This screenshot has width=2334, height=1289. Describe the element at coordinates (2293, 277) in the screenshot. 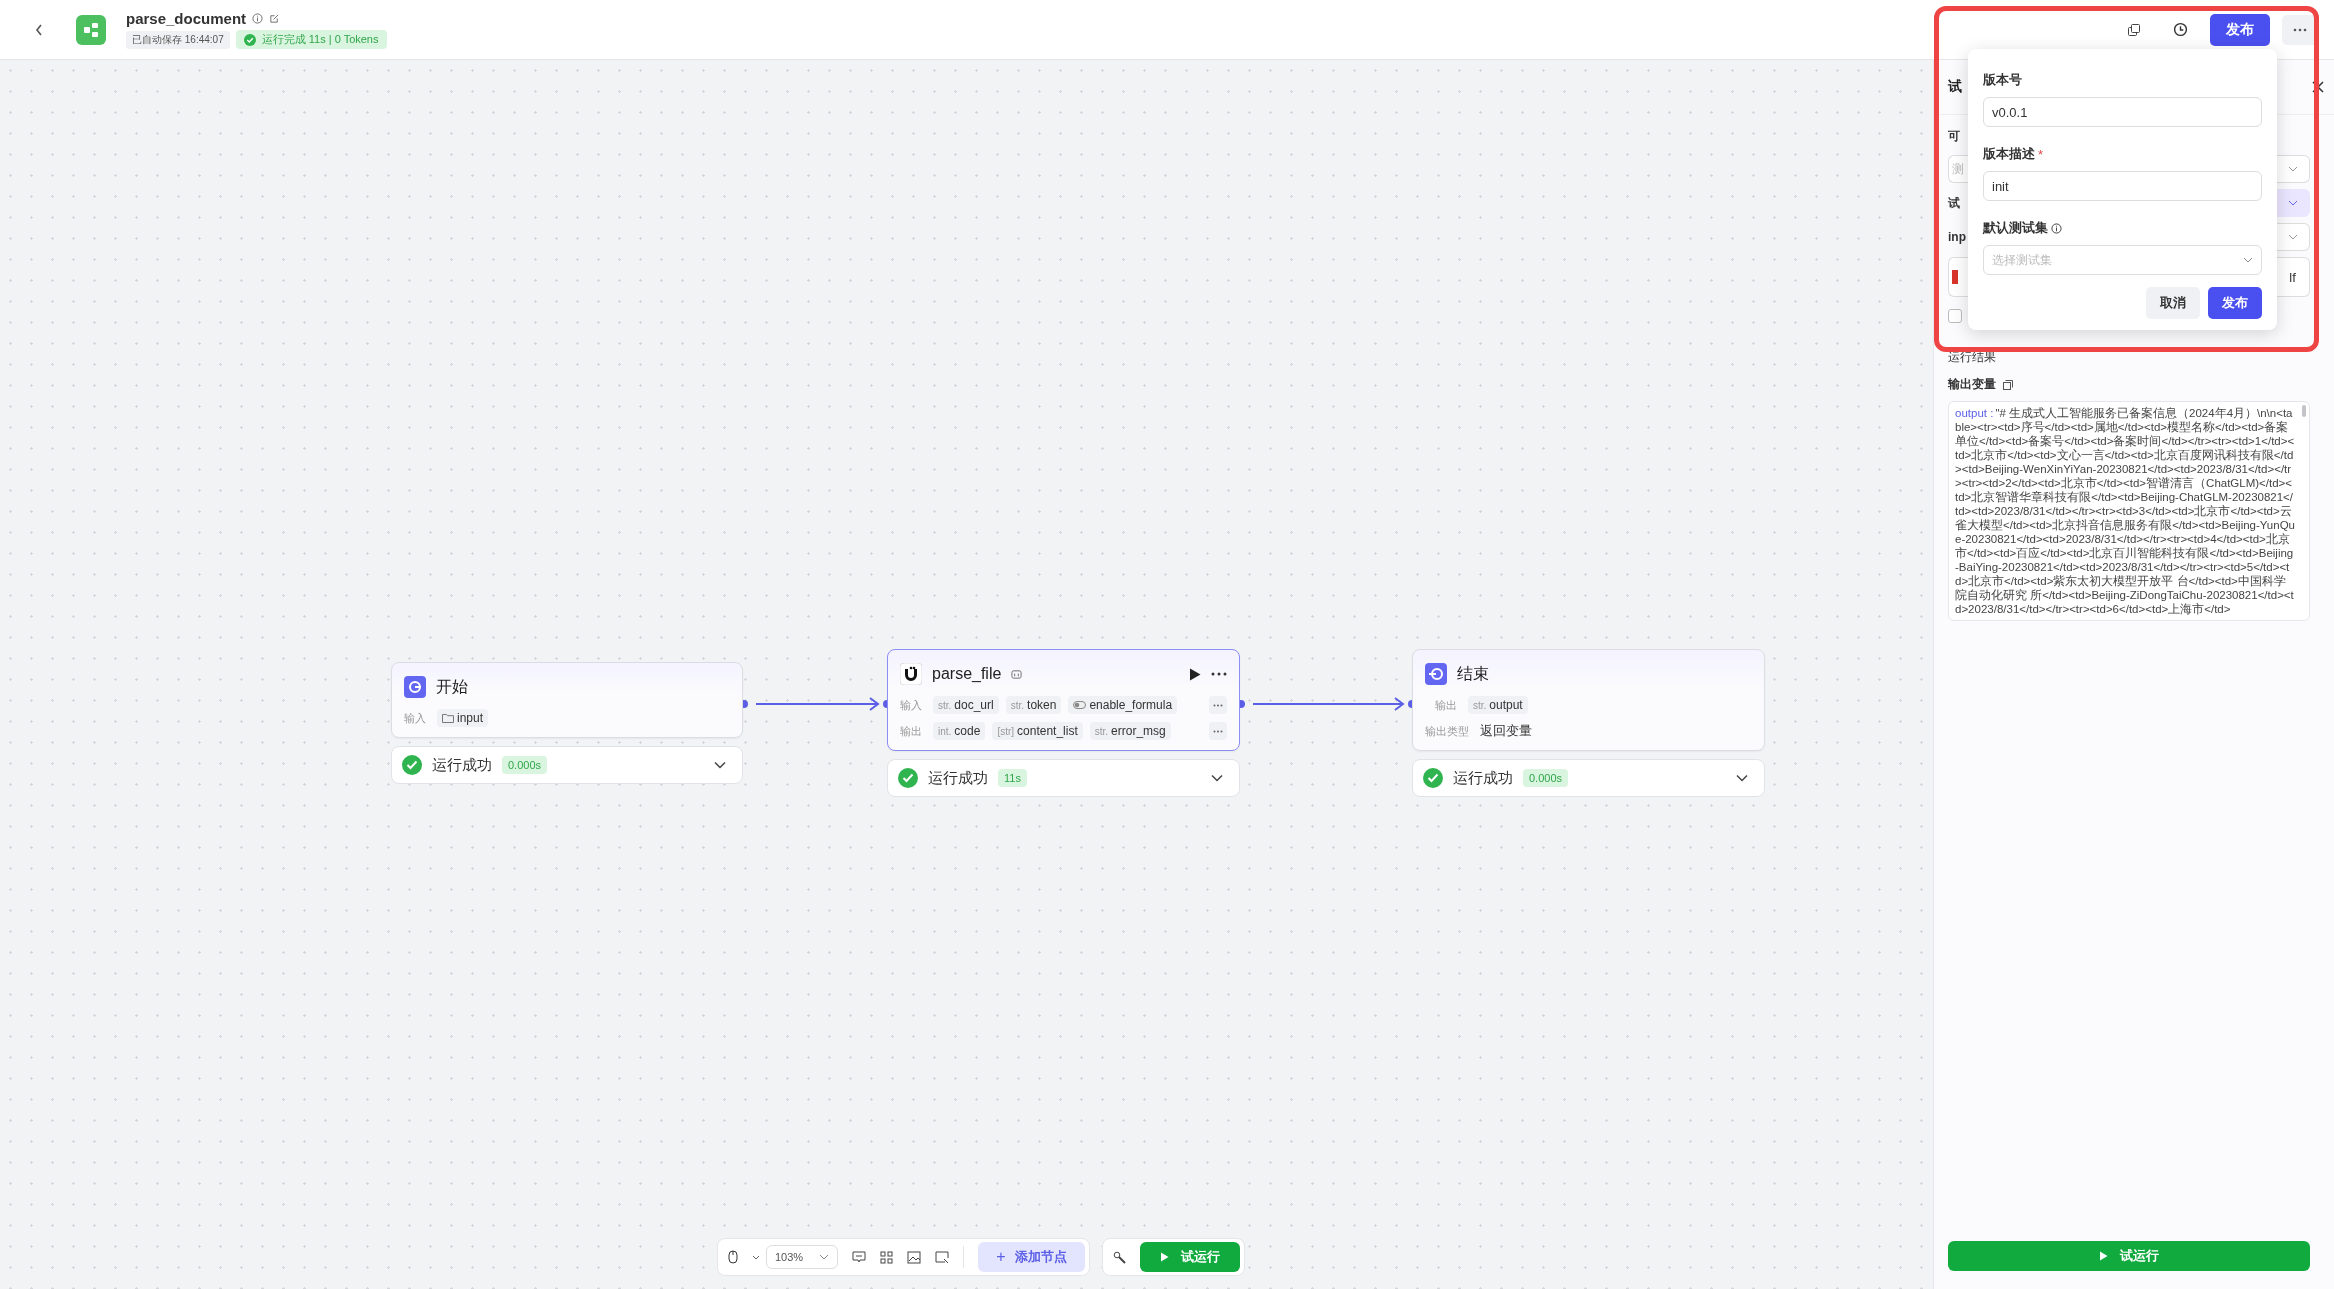

I see `file-card: lf` at that location.